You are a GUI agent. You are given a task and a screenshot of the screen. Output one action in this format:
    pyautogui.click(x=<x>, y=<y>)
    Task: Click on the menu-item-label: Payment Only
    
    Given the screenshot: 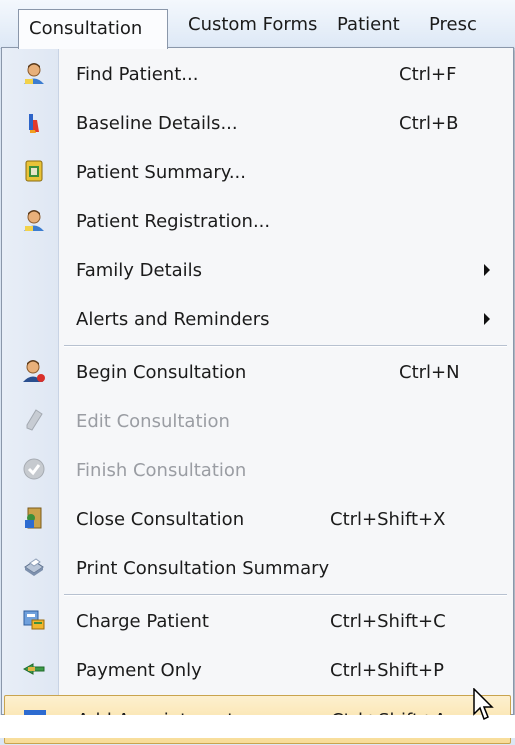 What is the action you would take?
    pyautogui.click(x=139, y=670)
    